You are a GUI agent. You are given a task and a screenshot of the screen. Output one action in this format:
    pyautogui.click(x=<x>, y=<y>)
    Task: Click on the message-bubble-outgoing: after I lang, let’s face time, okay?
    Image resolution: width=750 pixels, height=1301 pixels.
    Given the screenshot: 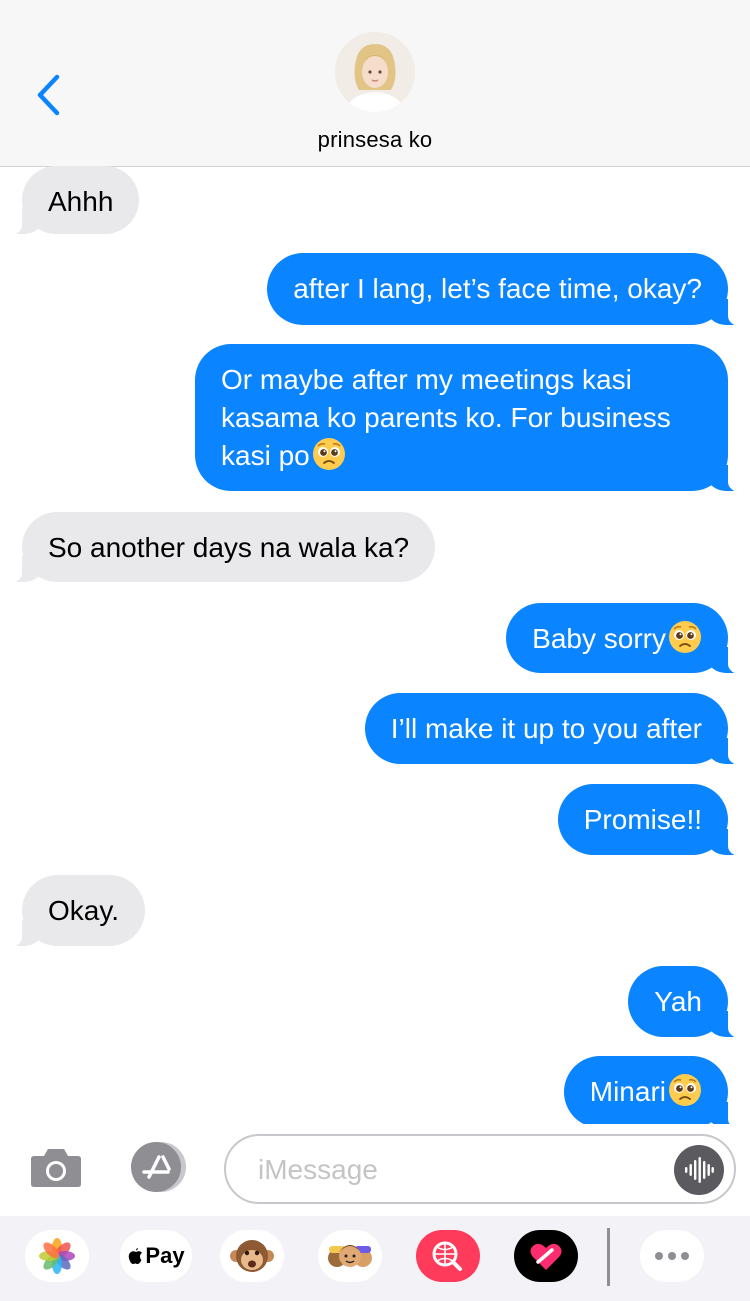 What is the action you would take?
    pyautogui.click(x=504, y=289)
    